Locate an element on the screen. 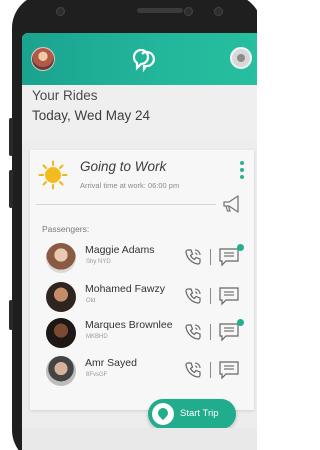 Image resolution: width=320 pixels, height=450 pixels. camera-dot is located at coordinates (188, 11).